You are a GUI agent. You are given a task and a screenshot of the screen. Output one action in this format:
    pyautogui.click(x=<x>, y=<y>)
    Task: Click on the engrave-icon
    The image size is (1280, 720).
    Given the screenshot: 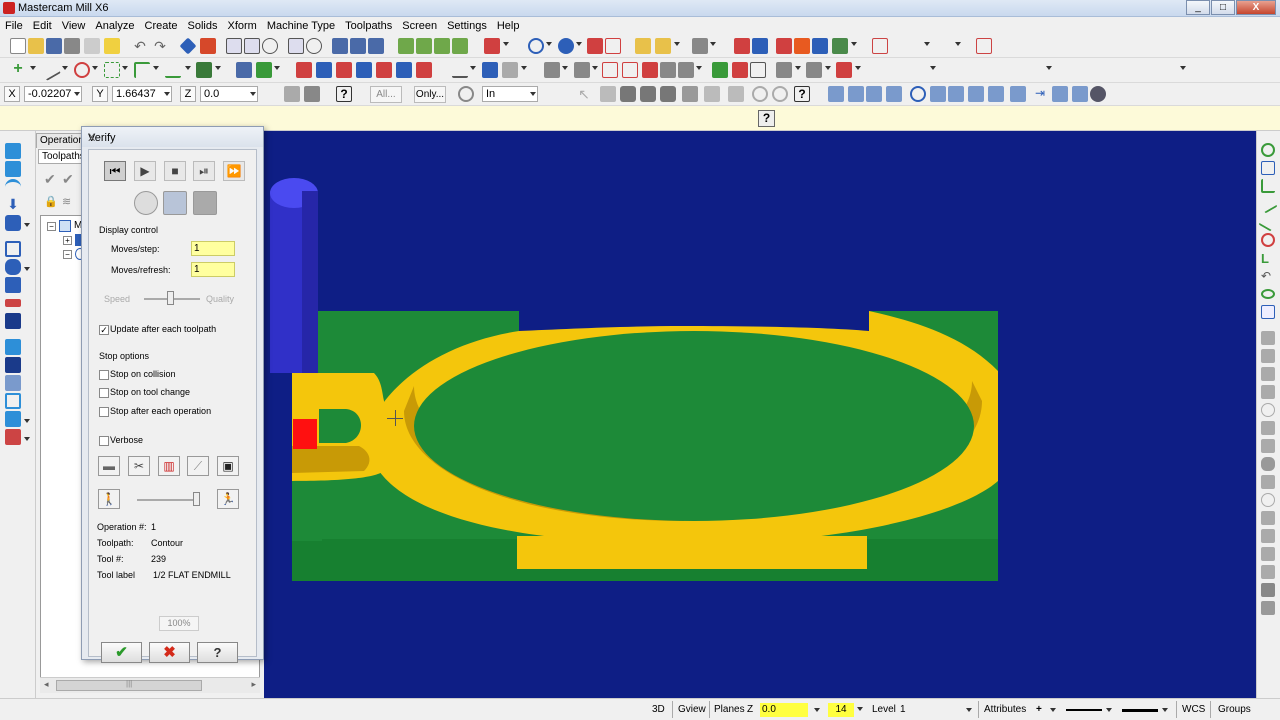 What is the action you would take?
    pyautogui.click(x=13, y=321)
    